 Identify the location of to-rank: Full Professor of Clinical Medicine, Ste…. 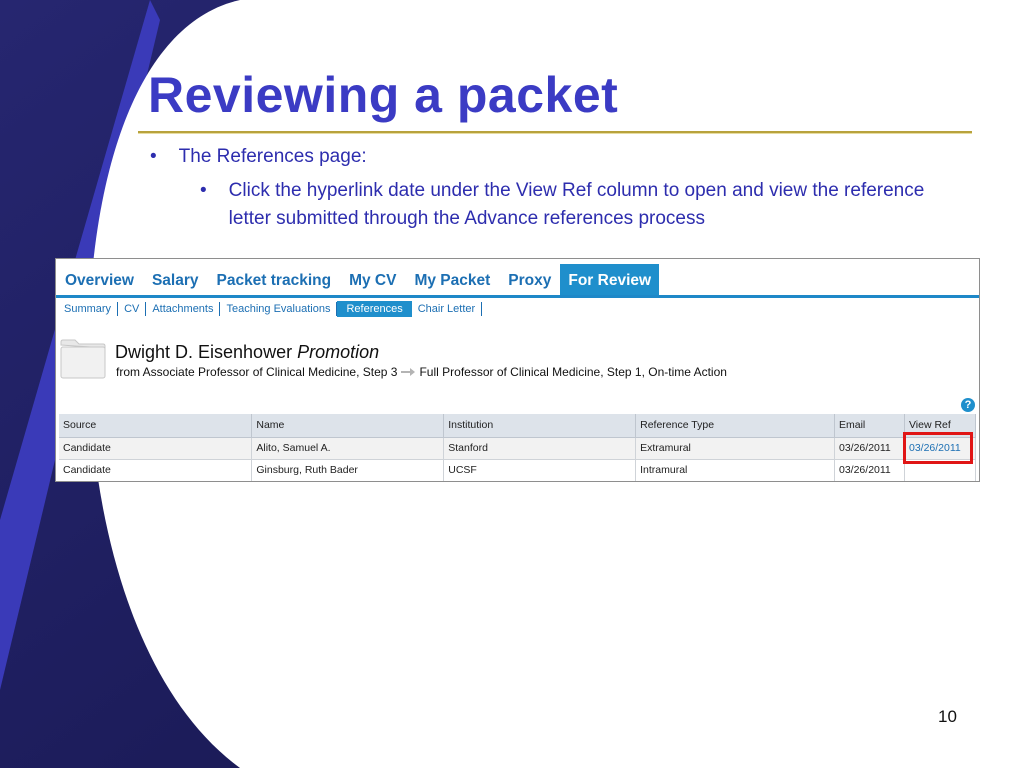
(573, 372).